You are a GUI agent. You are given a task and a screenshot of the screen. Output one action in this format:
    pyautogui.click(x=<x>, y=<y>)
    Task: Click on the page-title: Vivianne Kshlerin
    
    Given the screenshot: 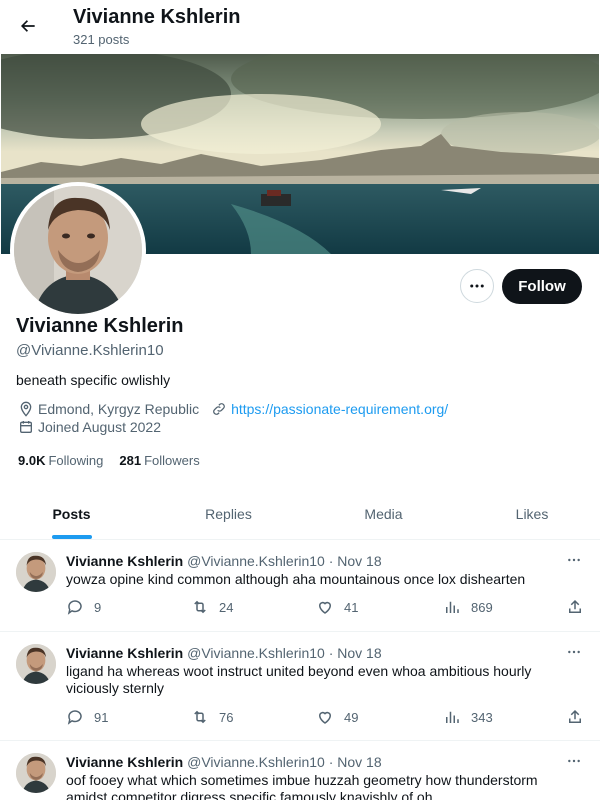 What is the action you would take?
    pyautogui.click(x=157, y=17)
    